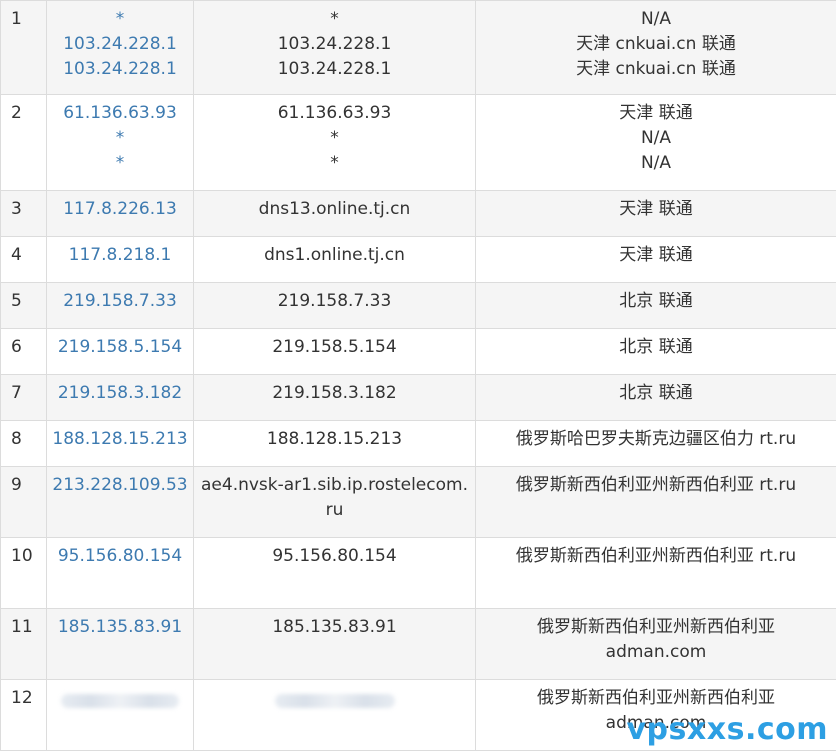 Image resolution: width=836 pixels, height=751 pixels. What do you see at coordinates (334, 301) in the screenshot?
I see `hop-host: 219.158.7.33` at bounding box center [334, 301].